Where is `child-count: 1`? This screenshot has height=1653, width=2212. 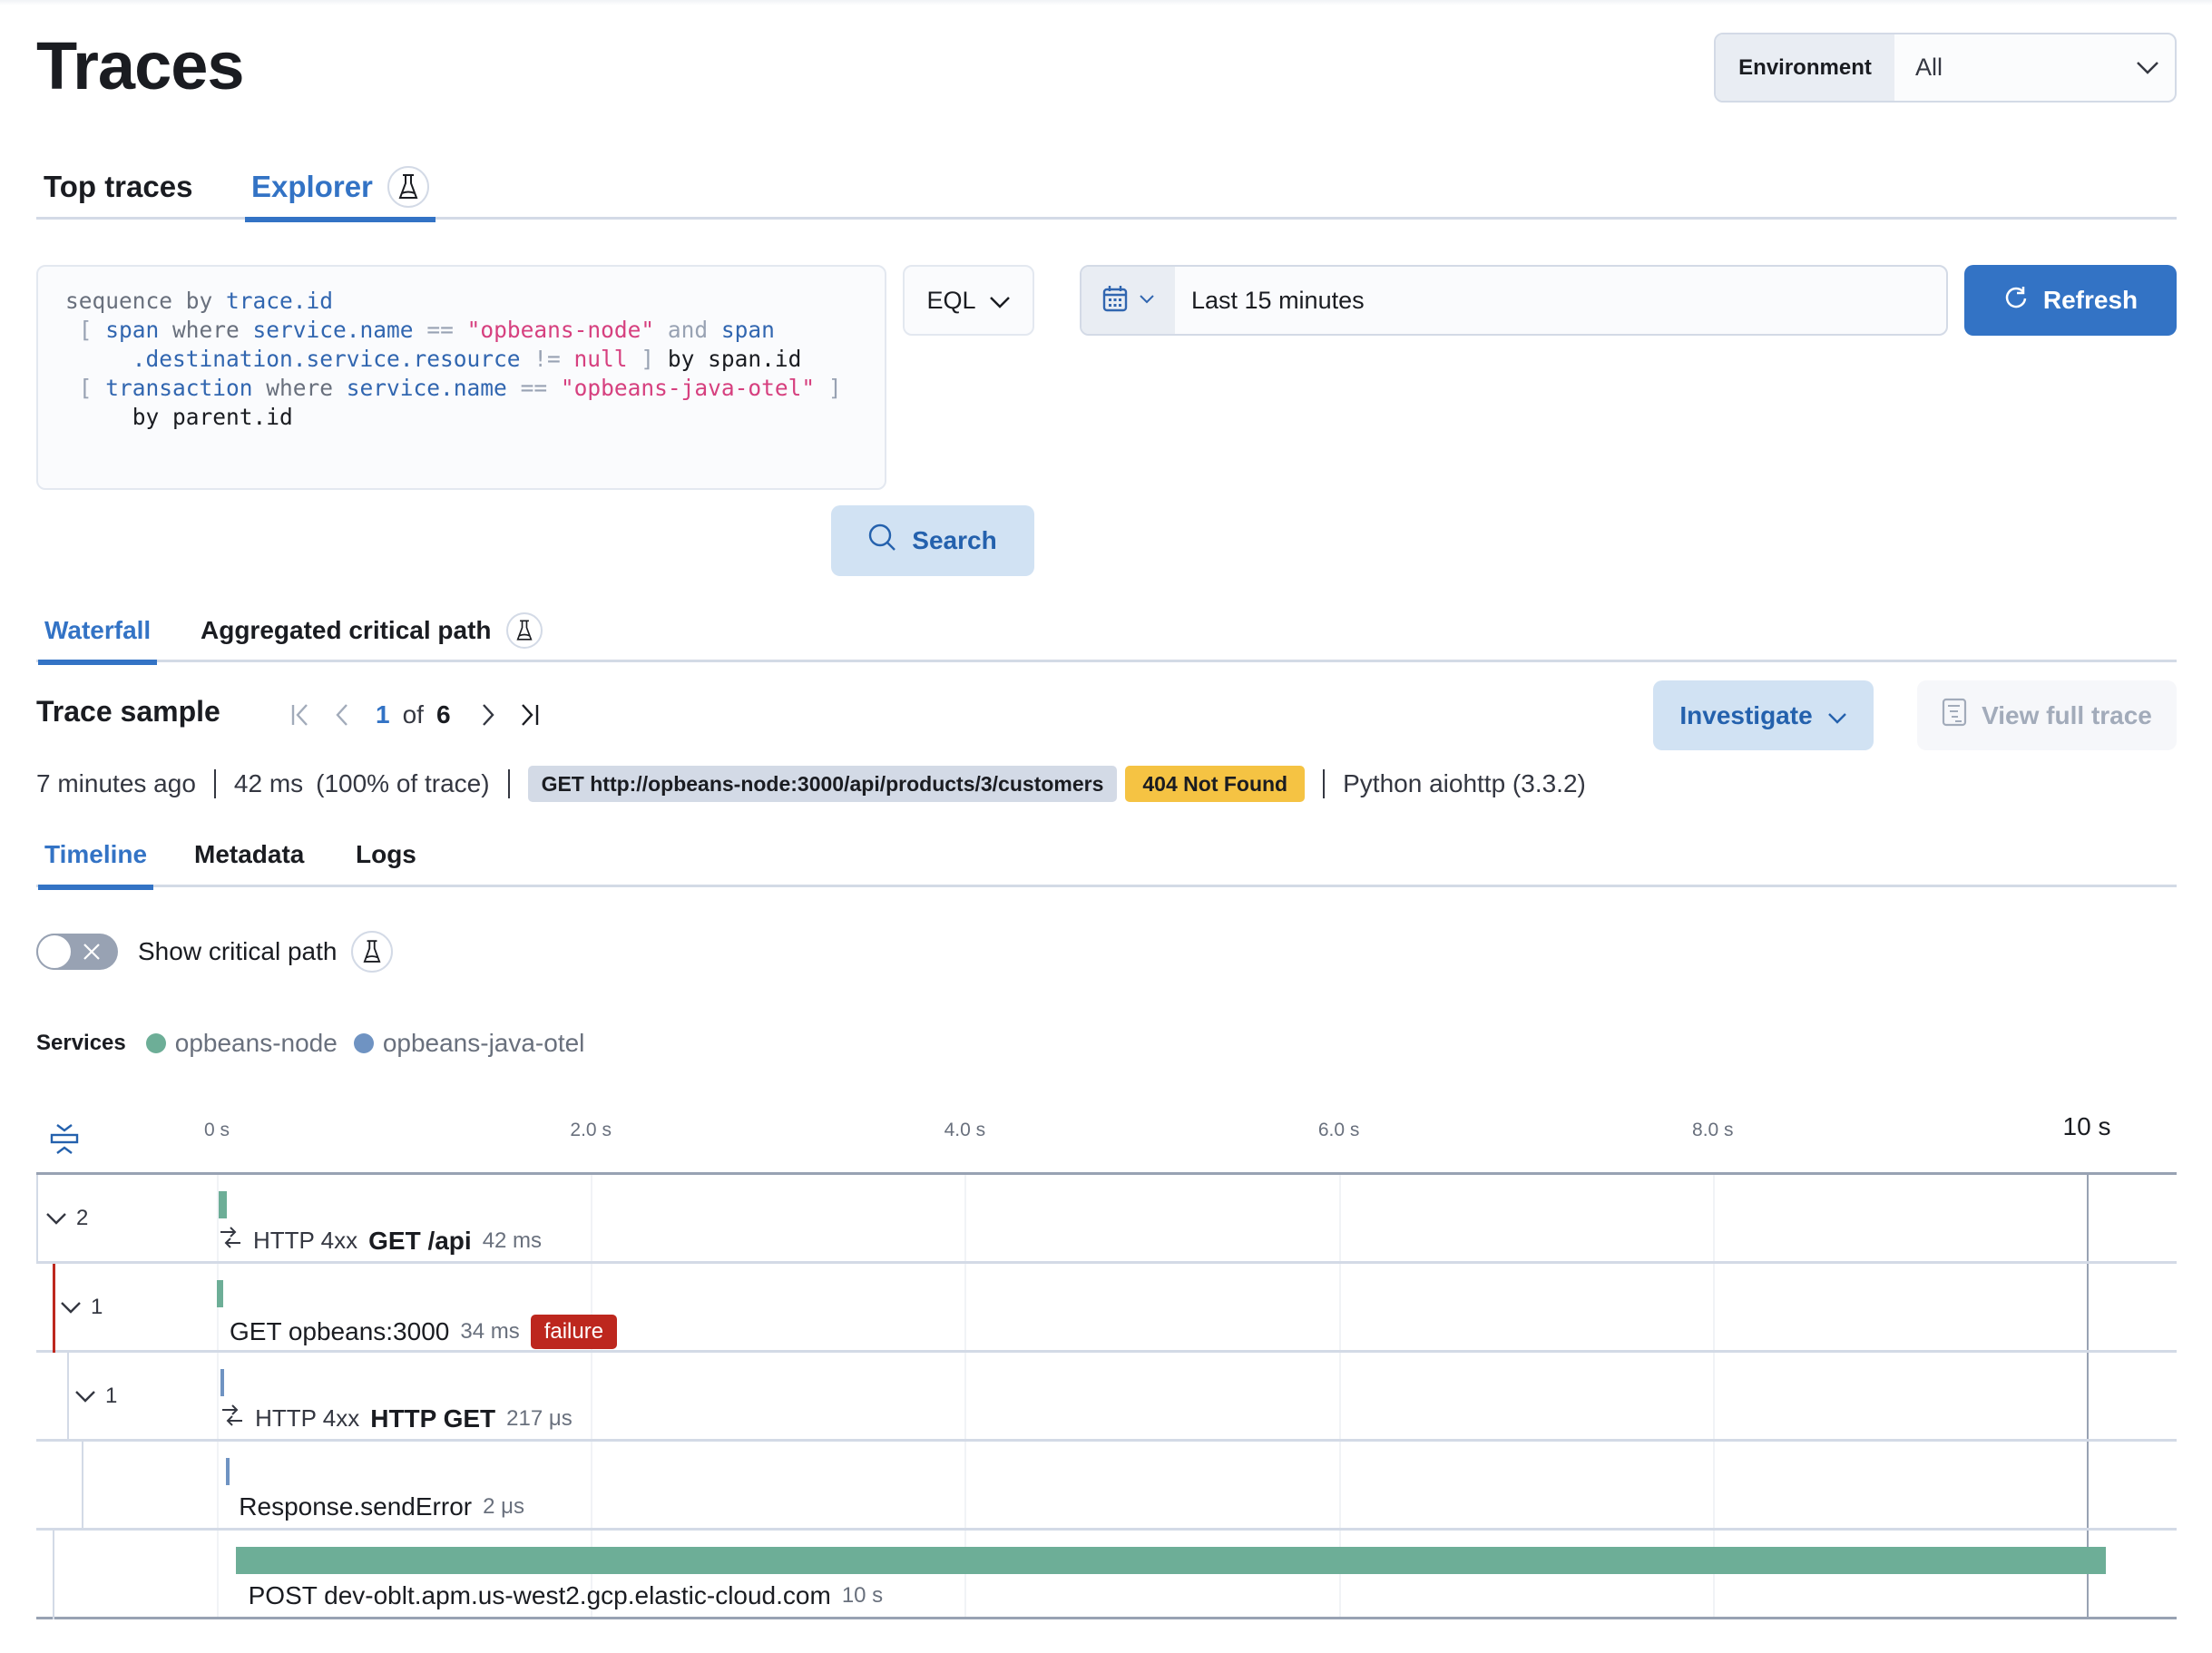 child-count: 1 is located at coordinates (97, 1307).